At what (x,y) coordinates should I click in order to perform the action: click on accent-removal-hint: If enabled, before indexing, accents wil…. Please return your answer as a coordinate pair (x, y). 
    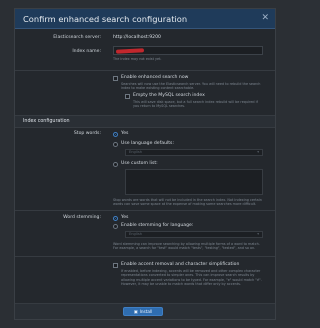
    Looking at the image, I should click on (191, 278).